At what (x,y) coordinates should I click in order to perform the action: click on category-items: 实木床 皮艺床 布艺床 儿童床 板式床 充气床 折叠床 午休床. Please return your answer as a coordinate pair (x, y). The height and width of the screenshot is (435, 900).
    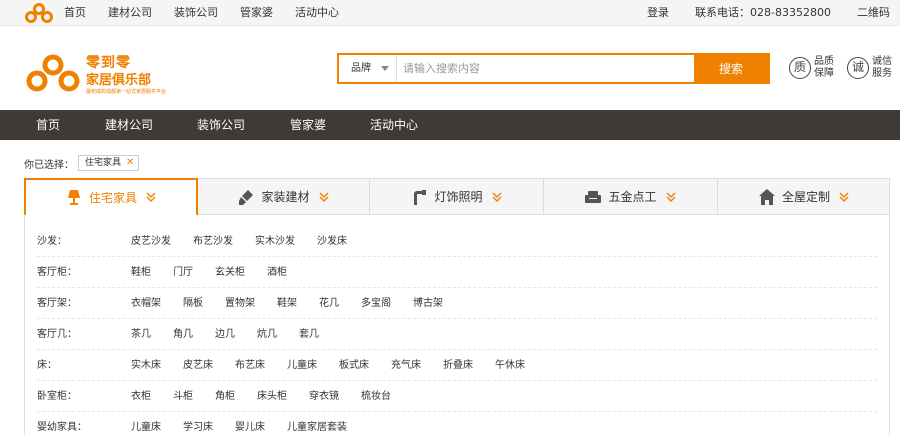
    Looking at the image, I should click on (339, 365).